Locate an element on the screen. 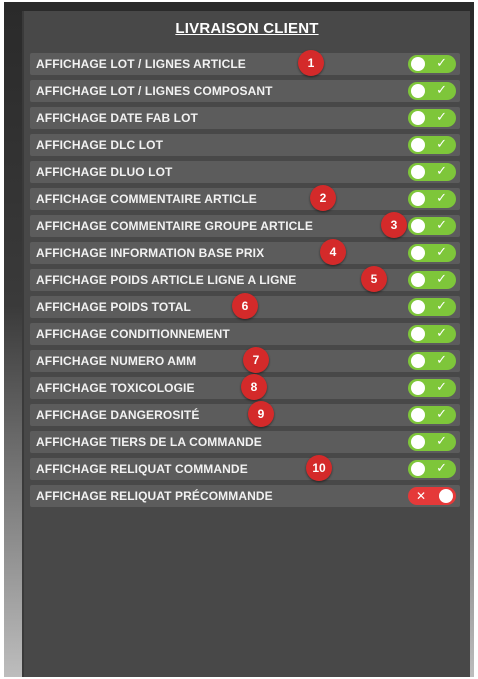 The image size is (478, 679). setting-row: AFFICHAGE TOXICOLOGIE 8 ✓ is located at coordinates (245, 387).